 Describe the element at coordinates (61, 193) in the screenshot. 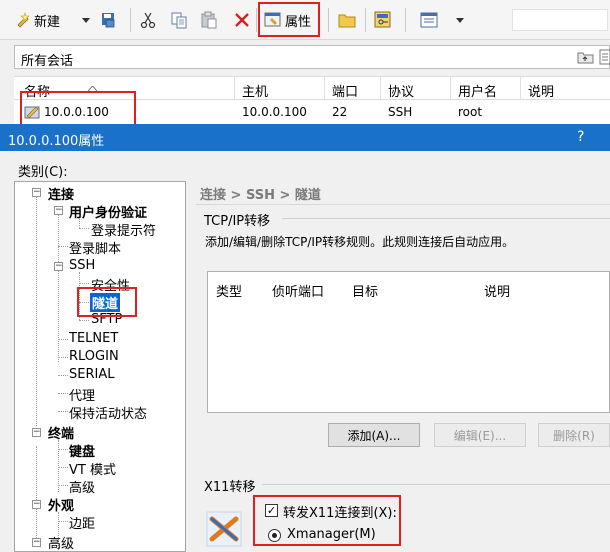

I see `tree-item-connection: 连接` at that location.